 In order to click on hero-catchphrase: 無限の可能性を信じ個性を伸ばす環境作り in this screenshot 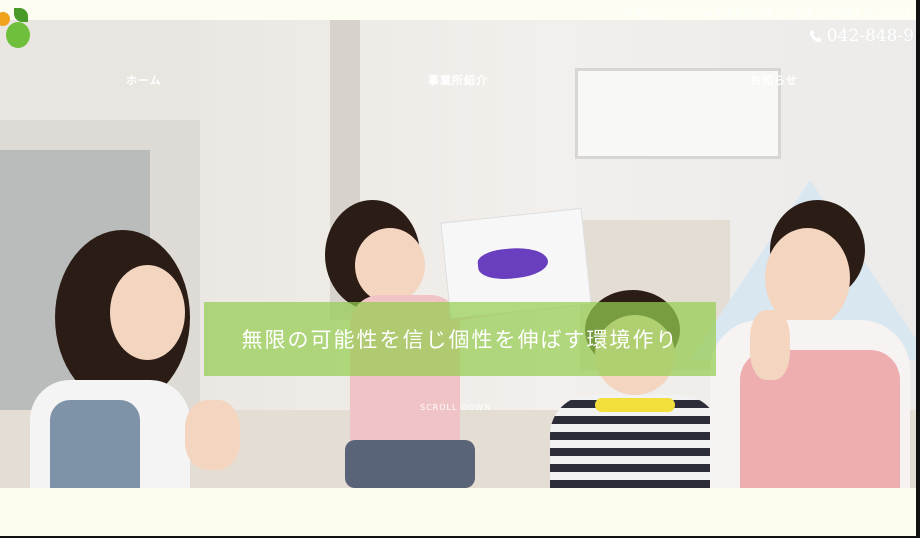, I will do `click(460, 340)`.